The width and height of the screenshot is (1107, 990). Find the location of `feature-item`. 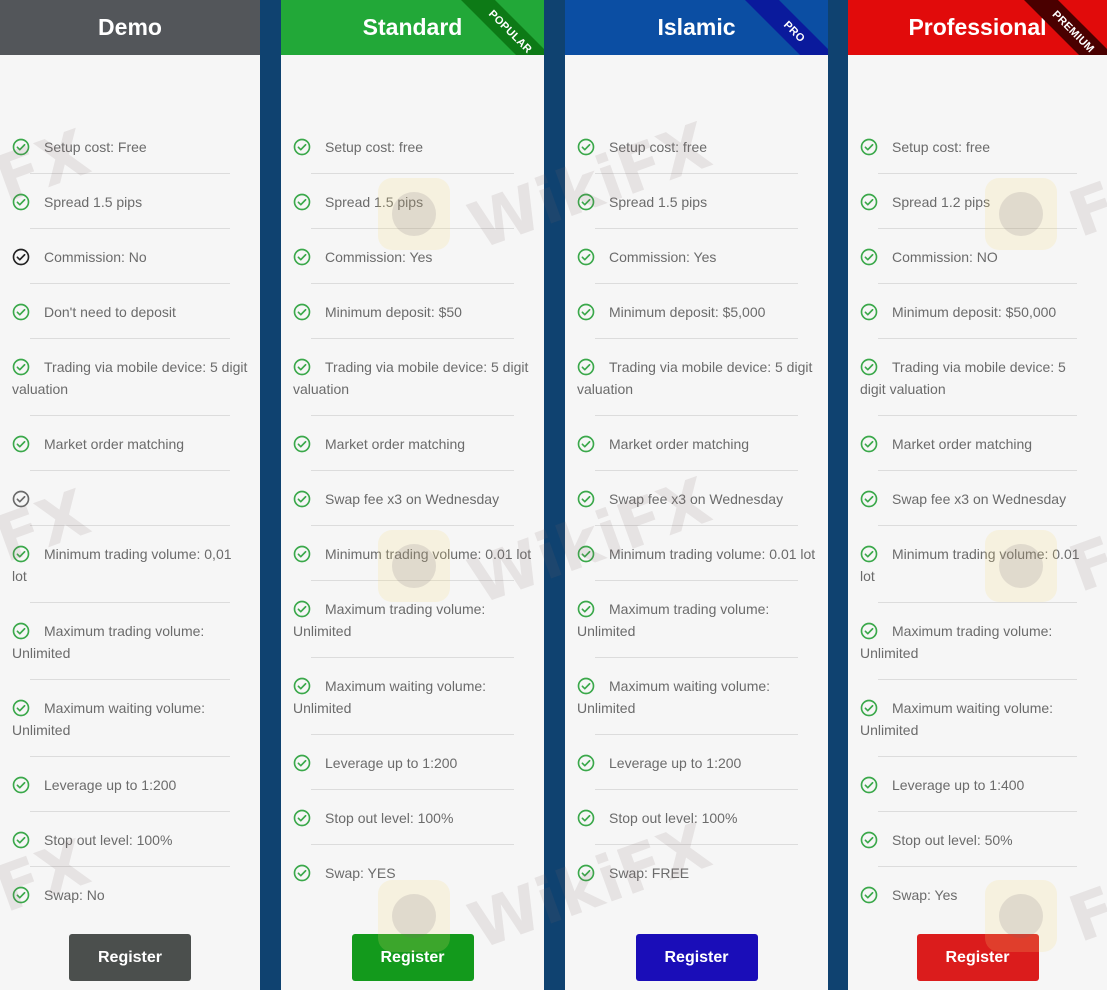

feature-item is located at coordinates (130, 506).